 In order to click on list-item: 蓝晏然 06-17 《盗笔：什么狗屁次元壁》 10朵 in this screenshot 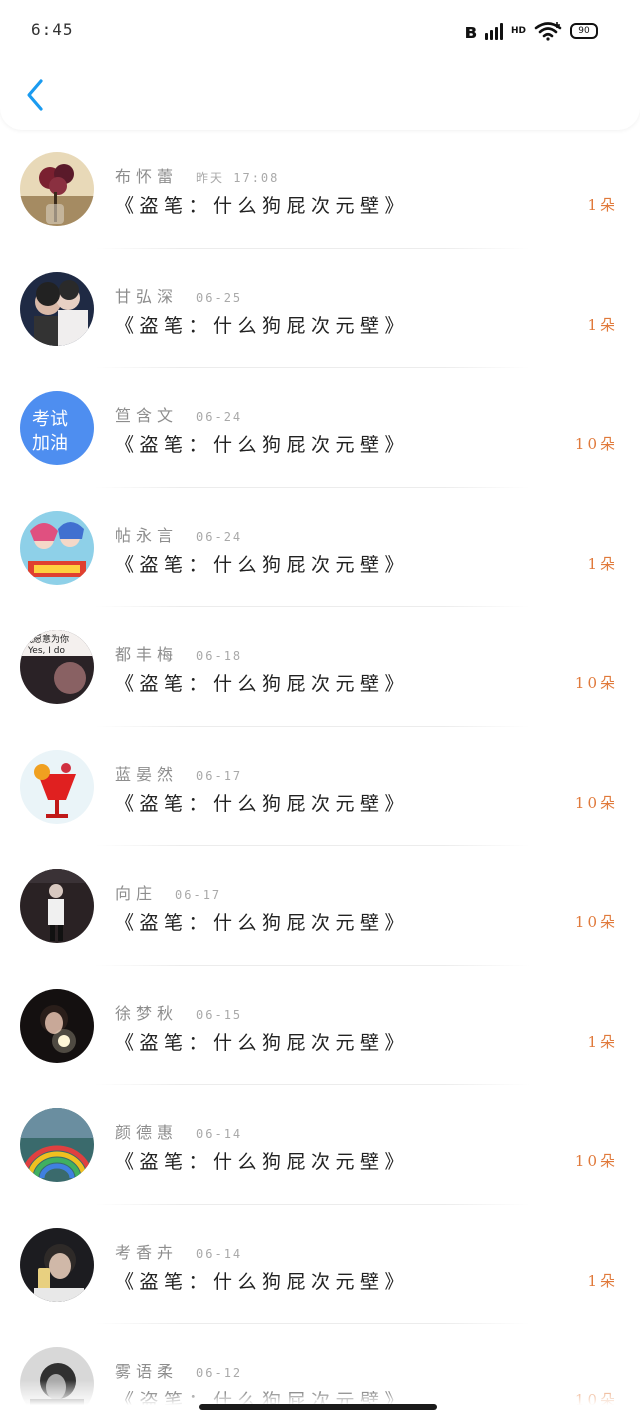, I will do `click(320, 801)`.